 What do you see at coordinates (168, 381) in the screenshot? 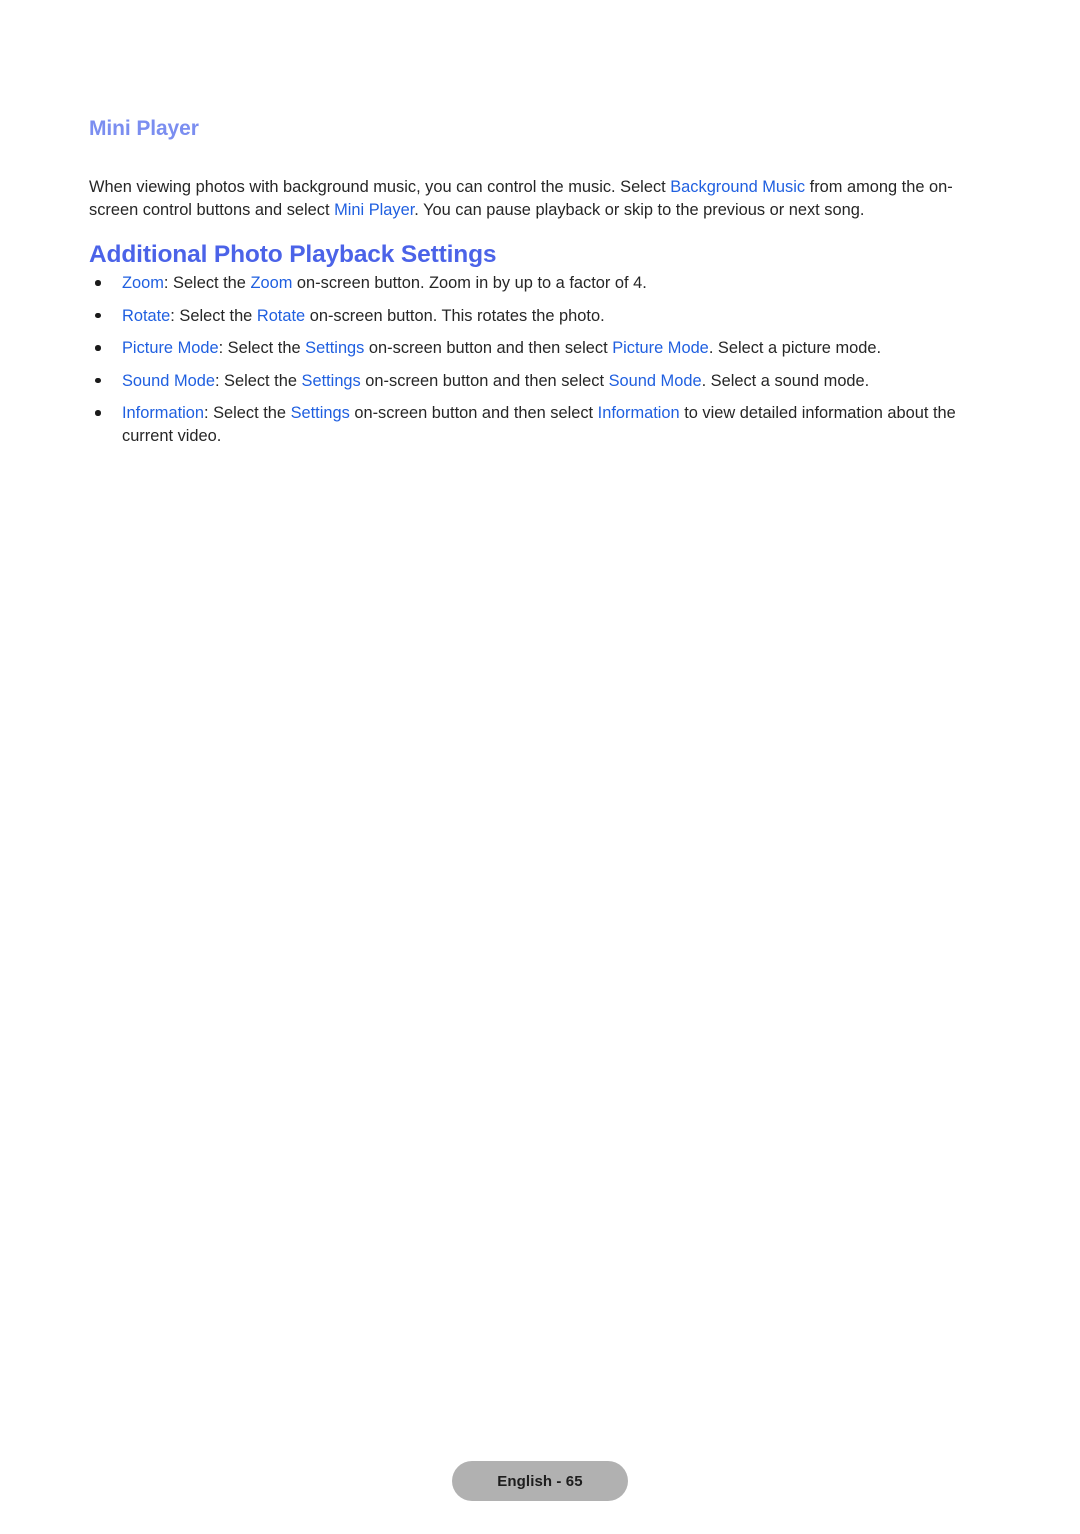
I see `bullet-term: Sound Mode` at bounding box center [168, 381].